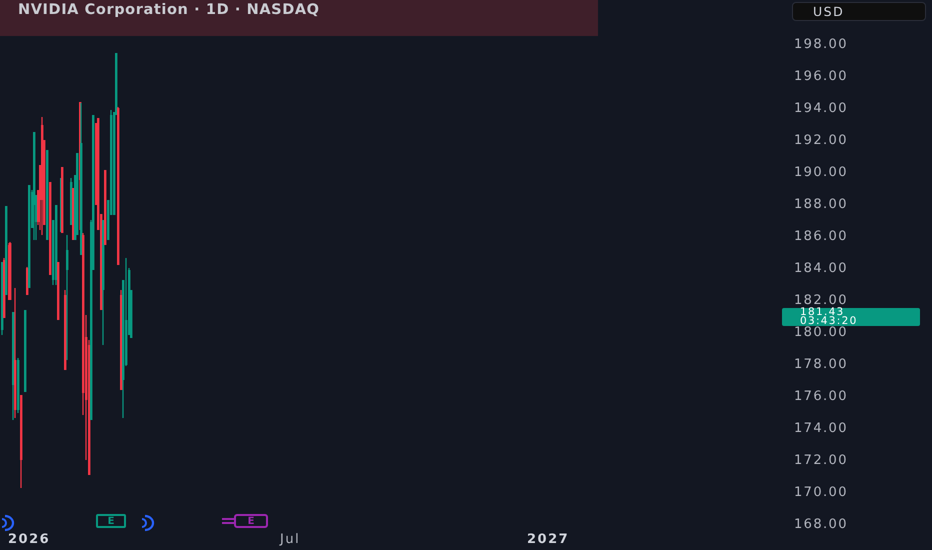 The width and height of the screenshot is (932, 550). I want to click on bar-countdown: 03:43:20, so click(829, 321).